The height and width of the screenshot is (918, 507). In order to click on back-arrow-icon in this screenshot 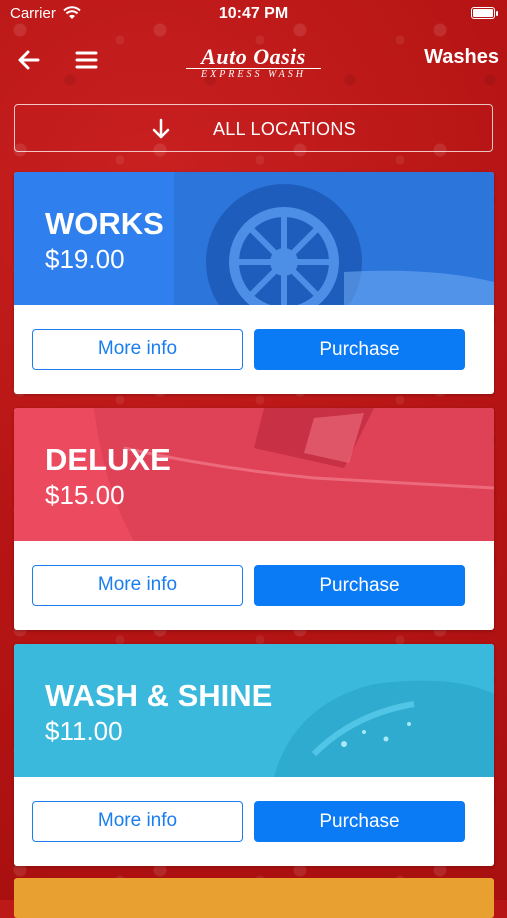, I will do `click(29, 60)`.